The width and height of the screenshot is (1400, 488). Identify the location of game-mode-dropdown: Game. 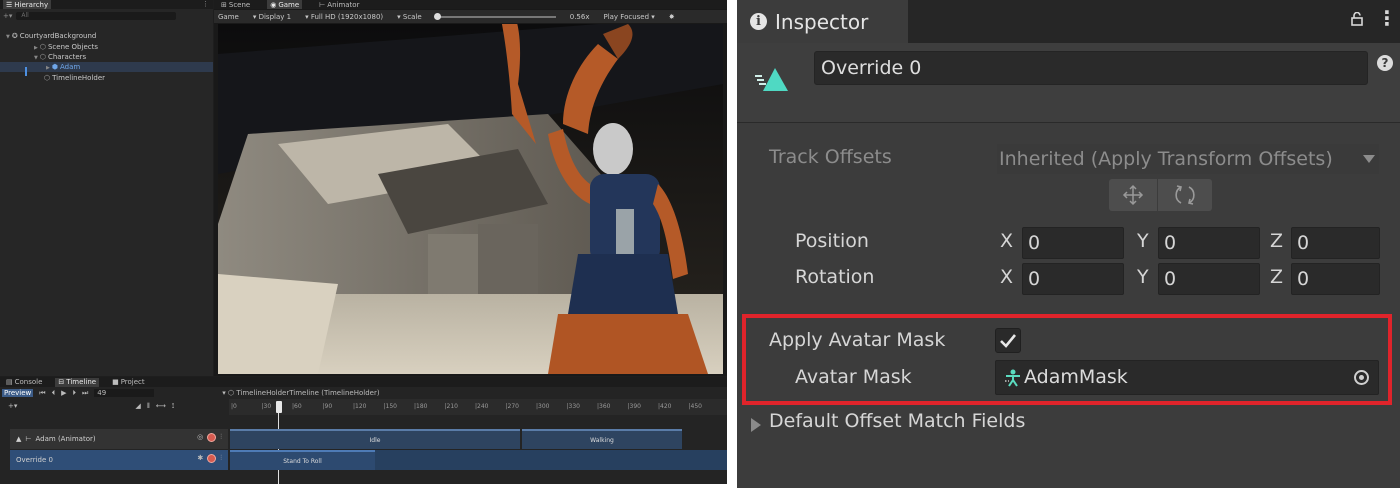
(228, 17).